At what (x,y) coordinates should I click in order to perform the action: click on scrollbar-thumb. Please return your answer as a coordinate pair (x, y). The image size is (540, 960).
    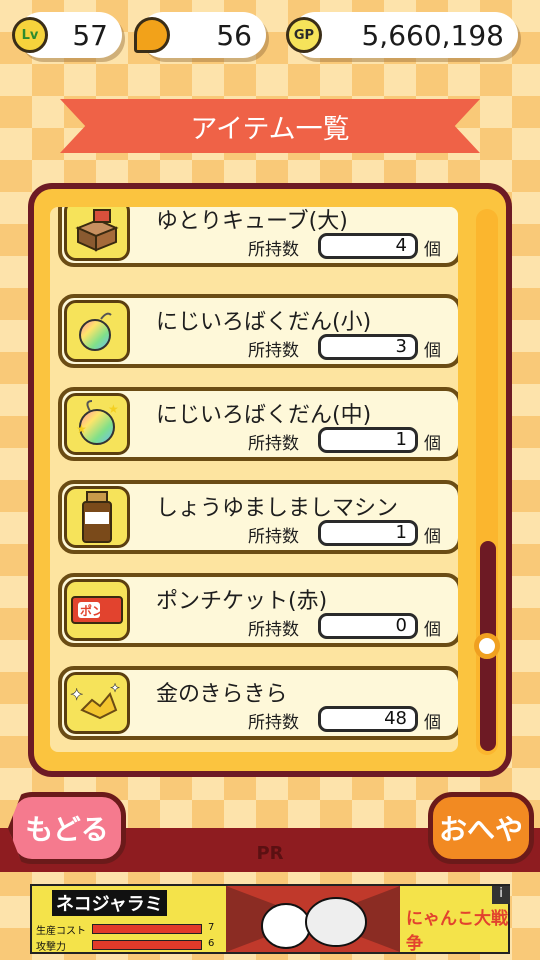
    Looking at the image, I should click on (487, 646).